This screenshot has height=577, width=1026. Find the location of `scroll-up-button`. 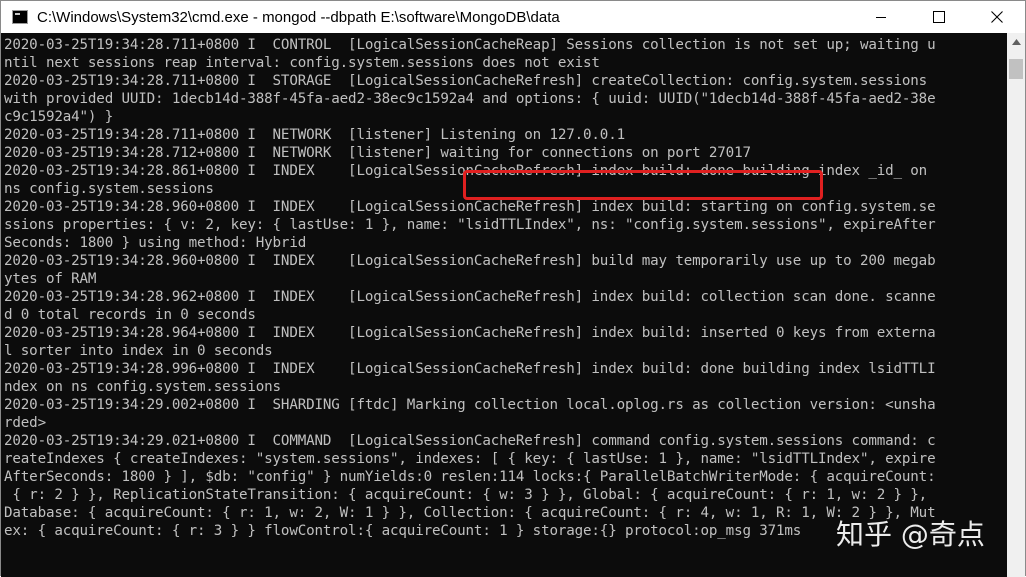

scroll-up-button is located at coordinates (1016, 42).